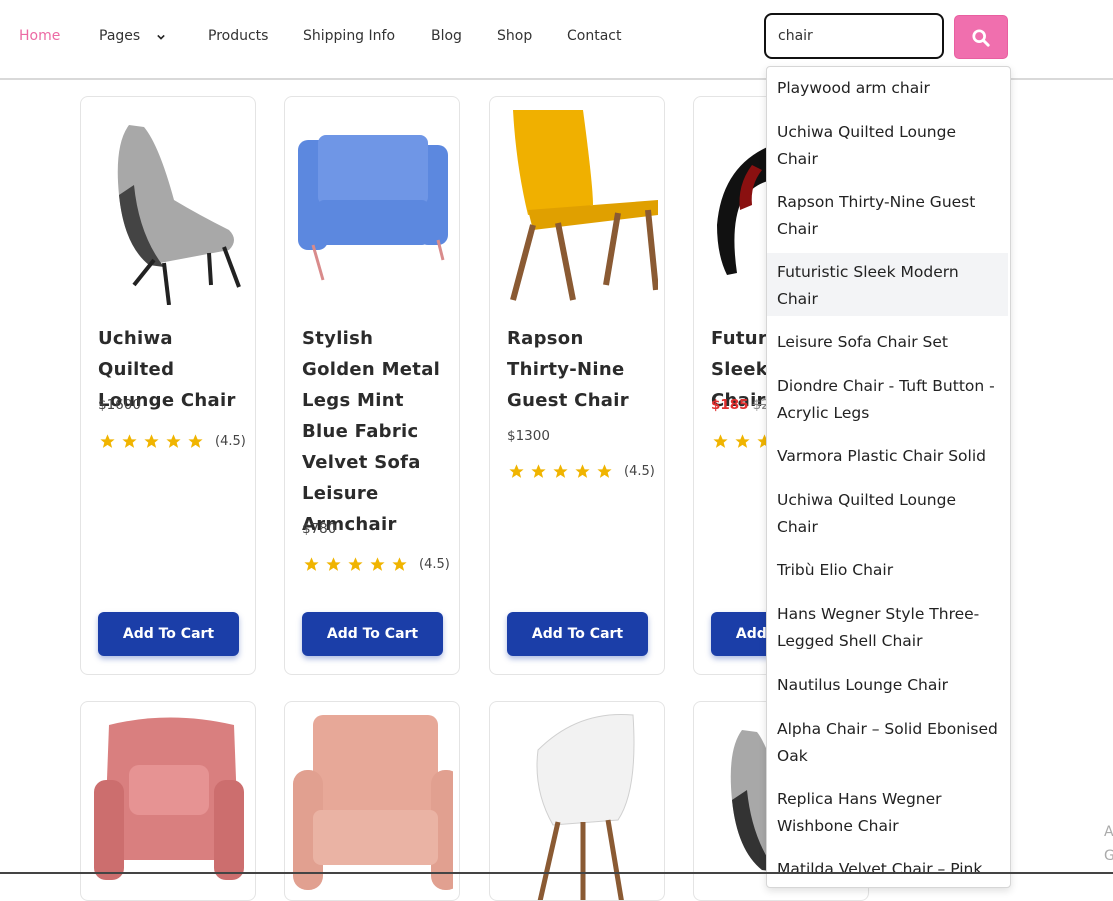  Describe the element at coordinates (39, 36) in the screenshot. I see `nav-home: Home` at that location.